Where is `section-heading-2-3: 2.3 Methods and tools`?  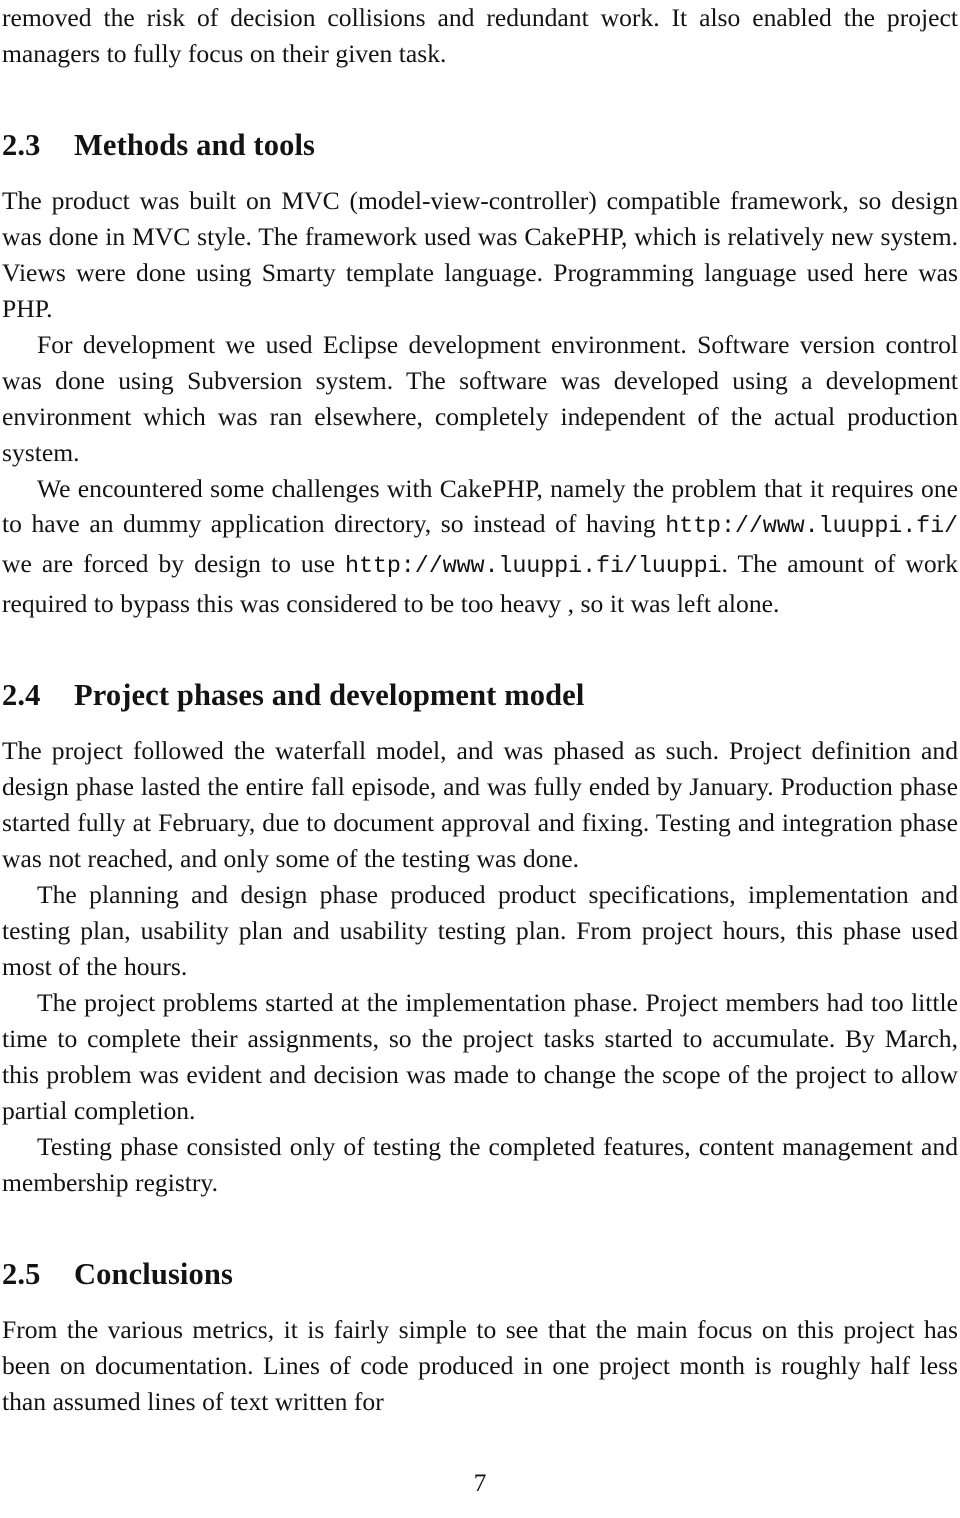
section-heading-2-3: 2.3 Methods and tools is located at coordinates (480, 145).